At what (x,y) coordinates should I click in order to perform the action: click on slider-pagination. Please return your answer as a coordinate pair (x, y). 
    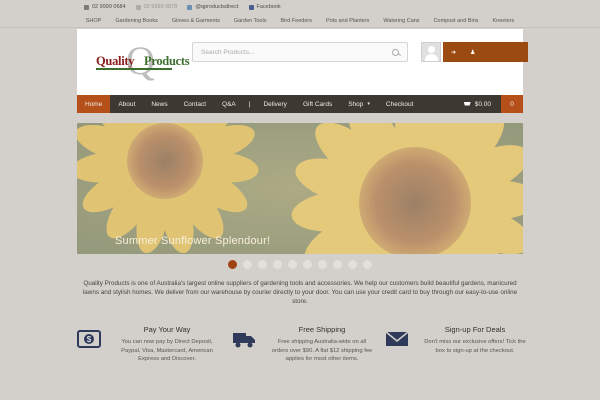
    Looking at the image, I should click on (300, 264).